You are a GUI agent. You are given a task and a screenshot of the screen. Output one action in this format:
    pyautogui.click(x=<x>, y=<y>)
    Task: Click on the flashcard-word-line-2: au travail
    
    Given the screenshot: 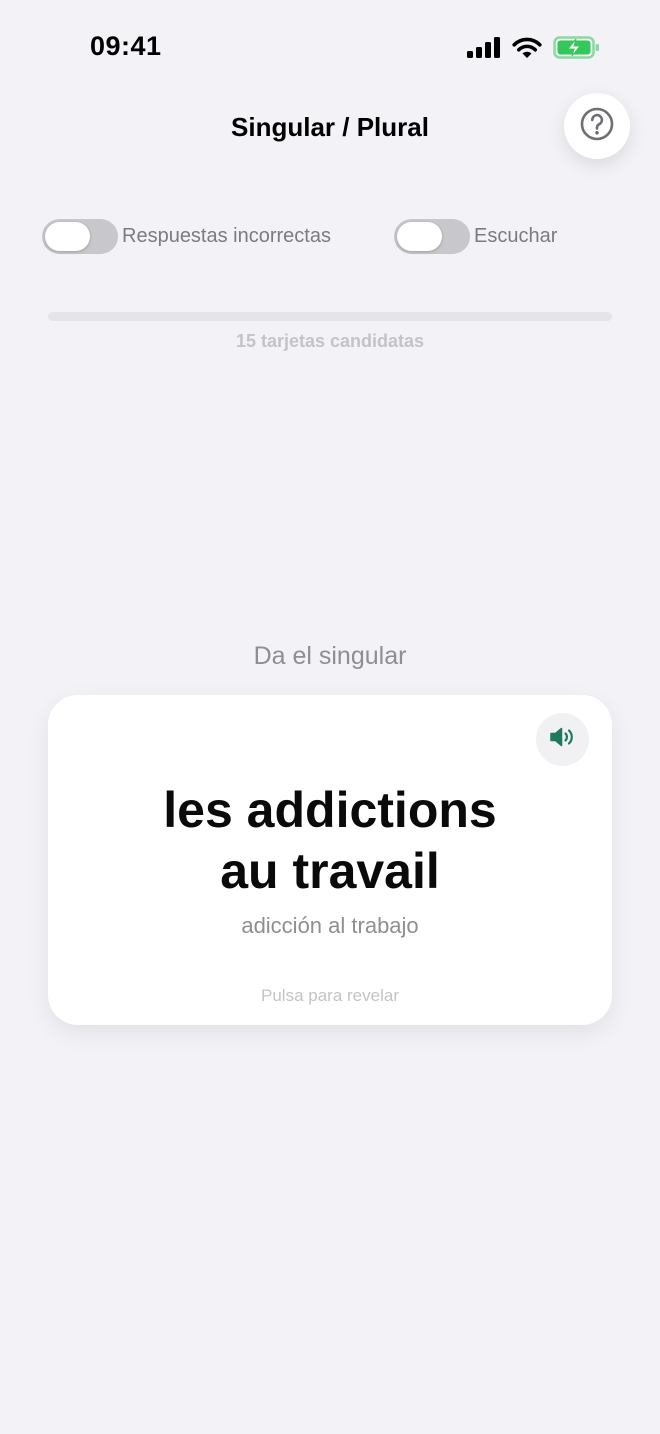 What is the action you would take?
    pyautogui.click(x=330, y=871)
    